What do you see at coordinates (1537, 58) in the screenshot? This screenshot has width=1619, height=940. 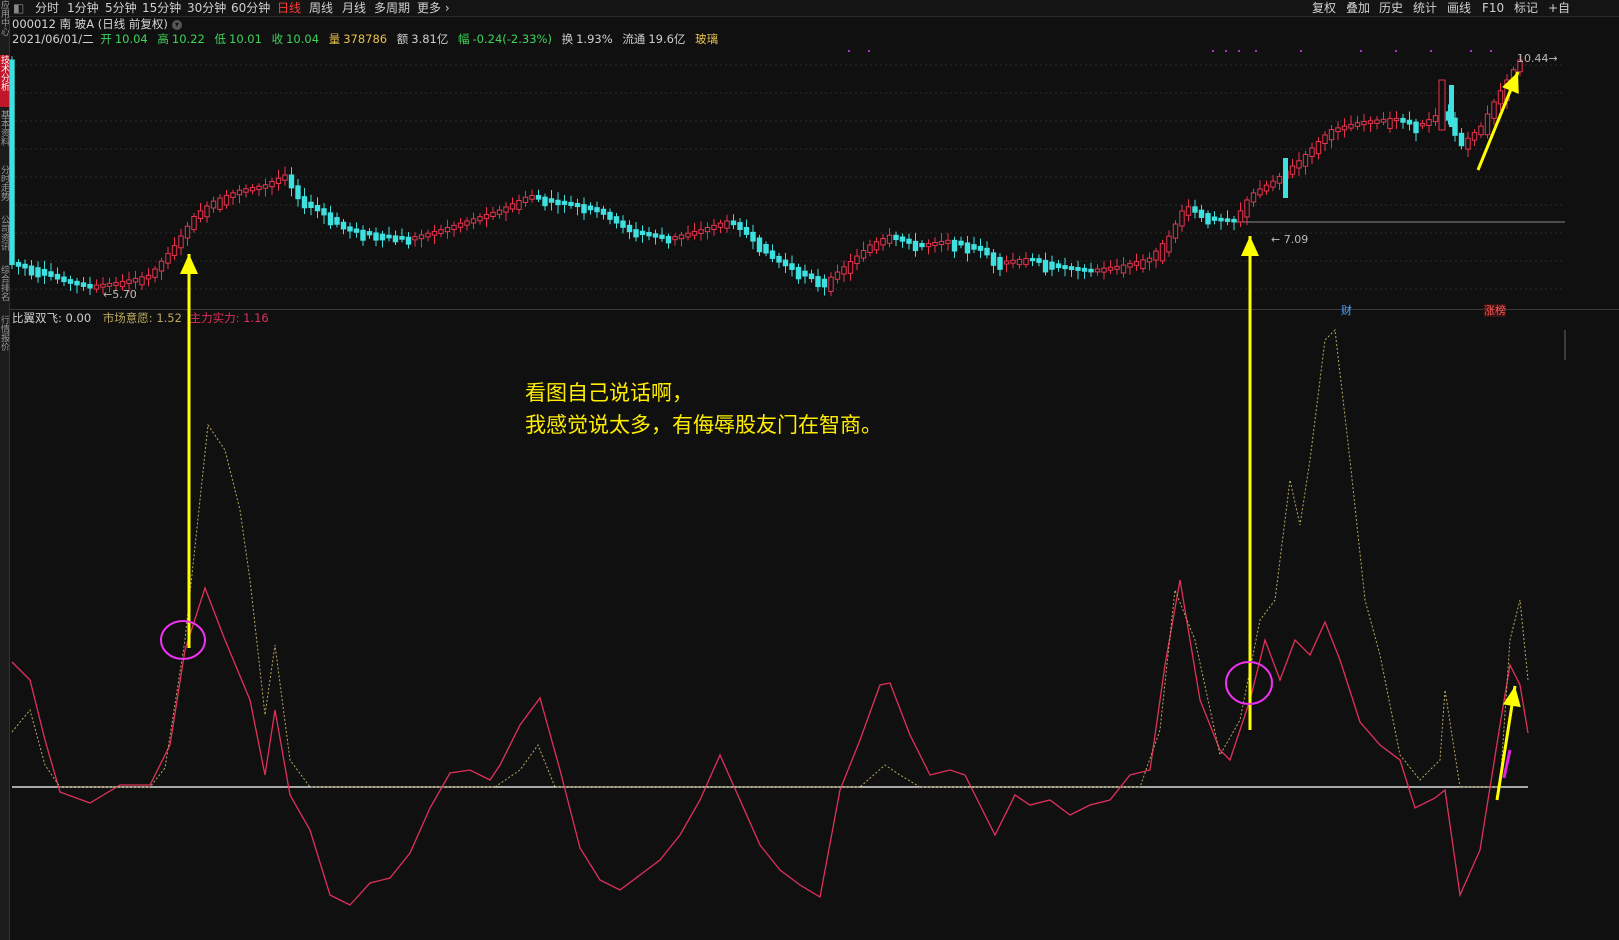 I see `price-high-label: 10.44→` at bounding box center [1537, 58].